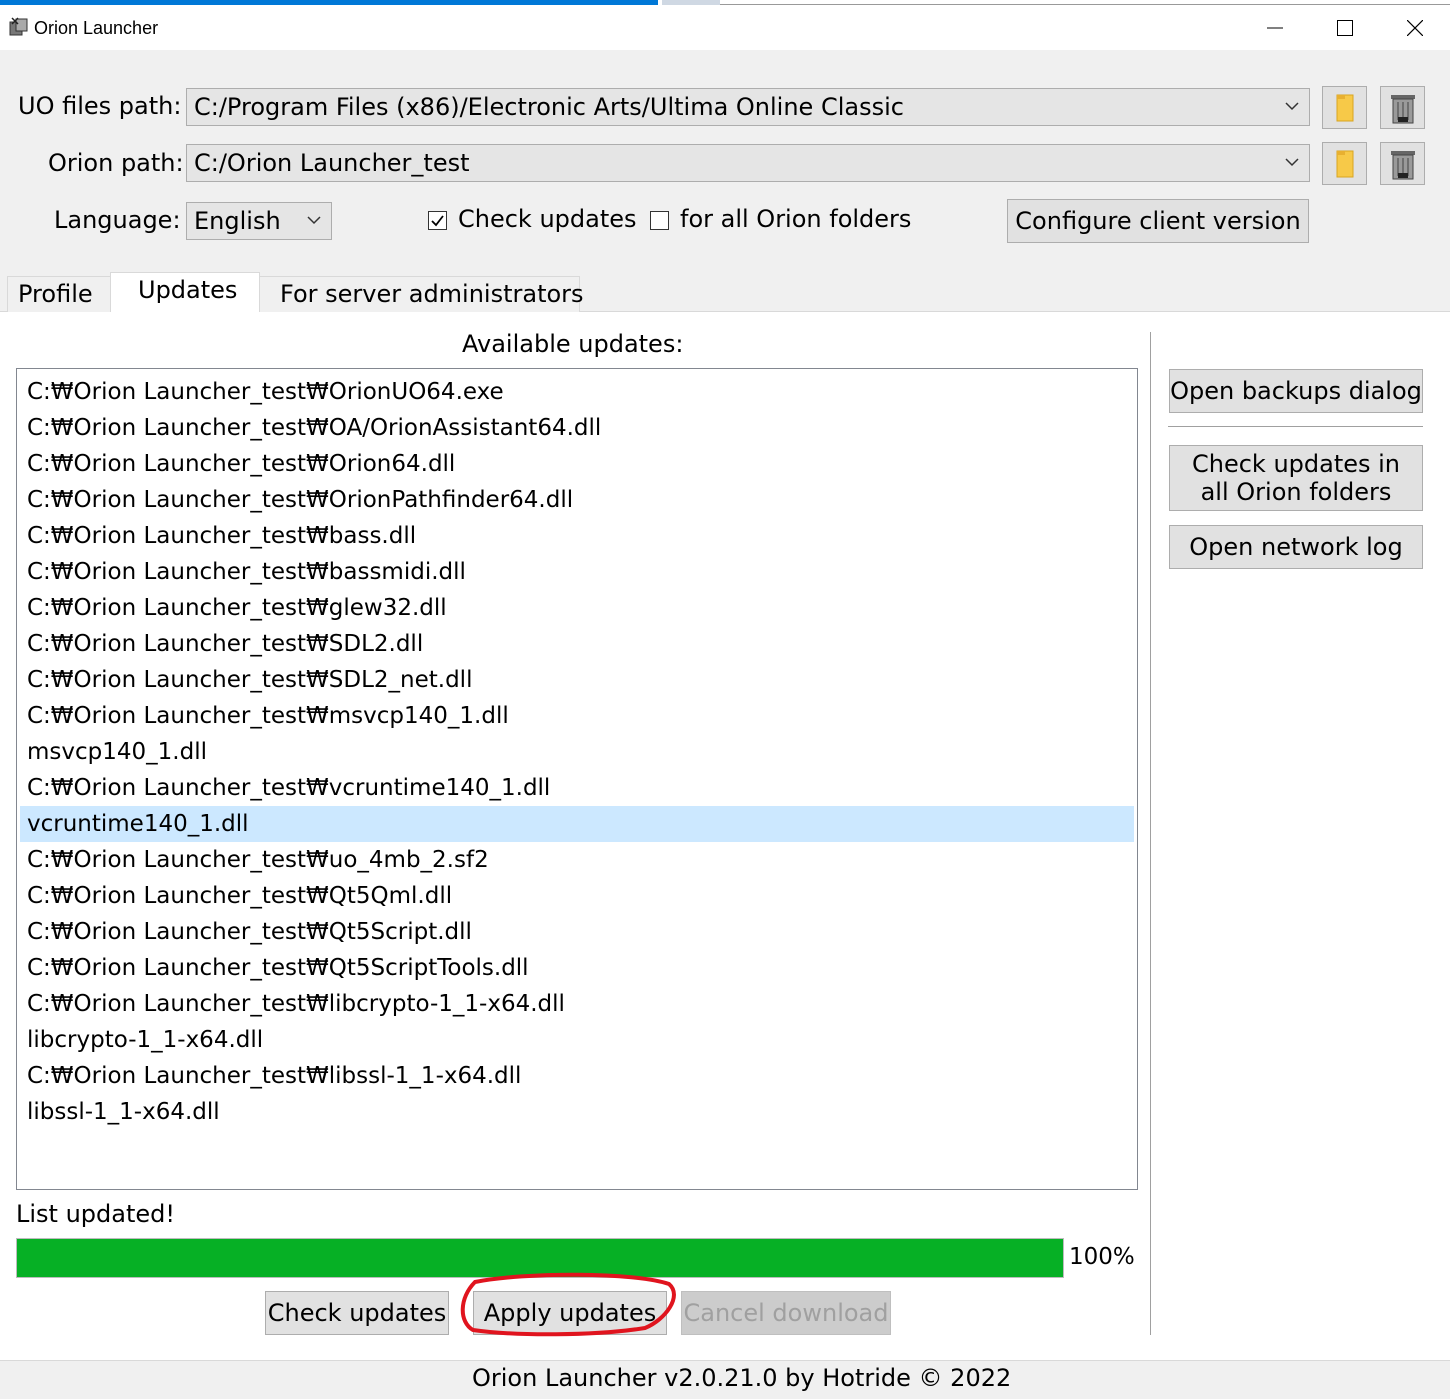 The width and height of the screenshot is (1450, 1399). I want to click on list-item: libssl-1_1-x64.dll, so click(577, 1112).